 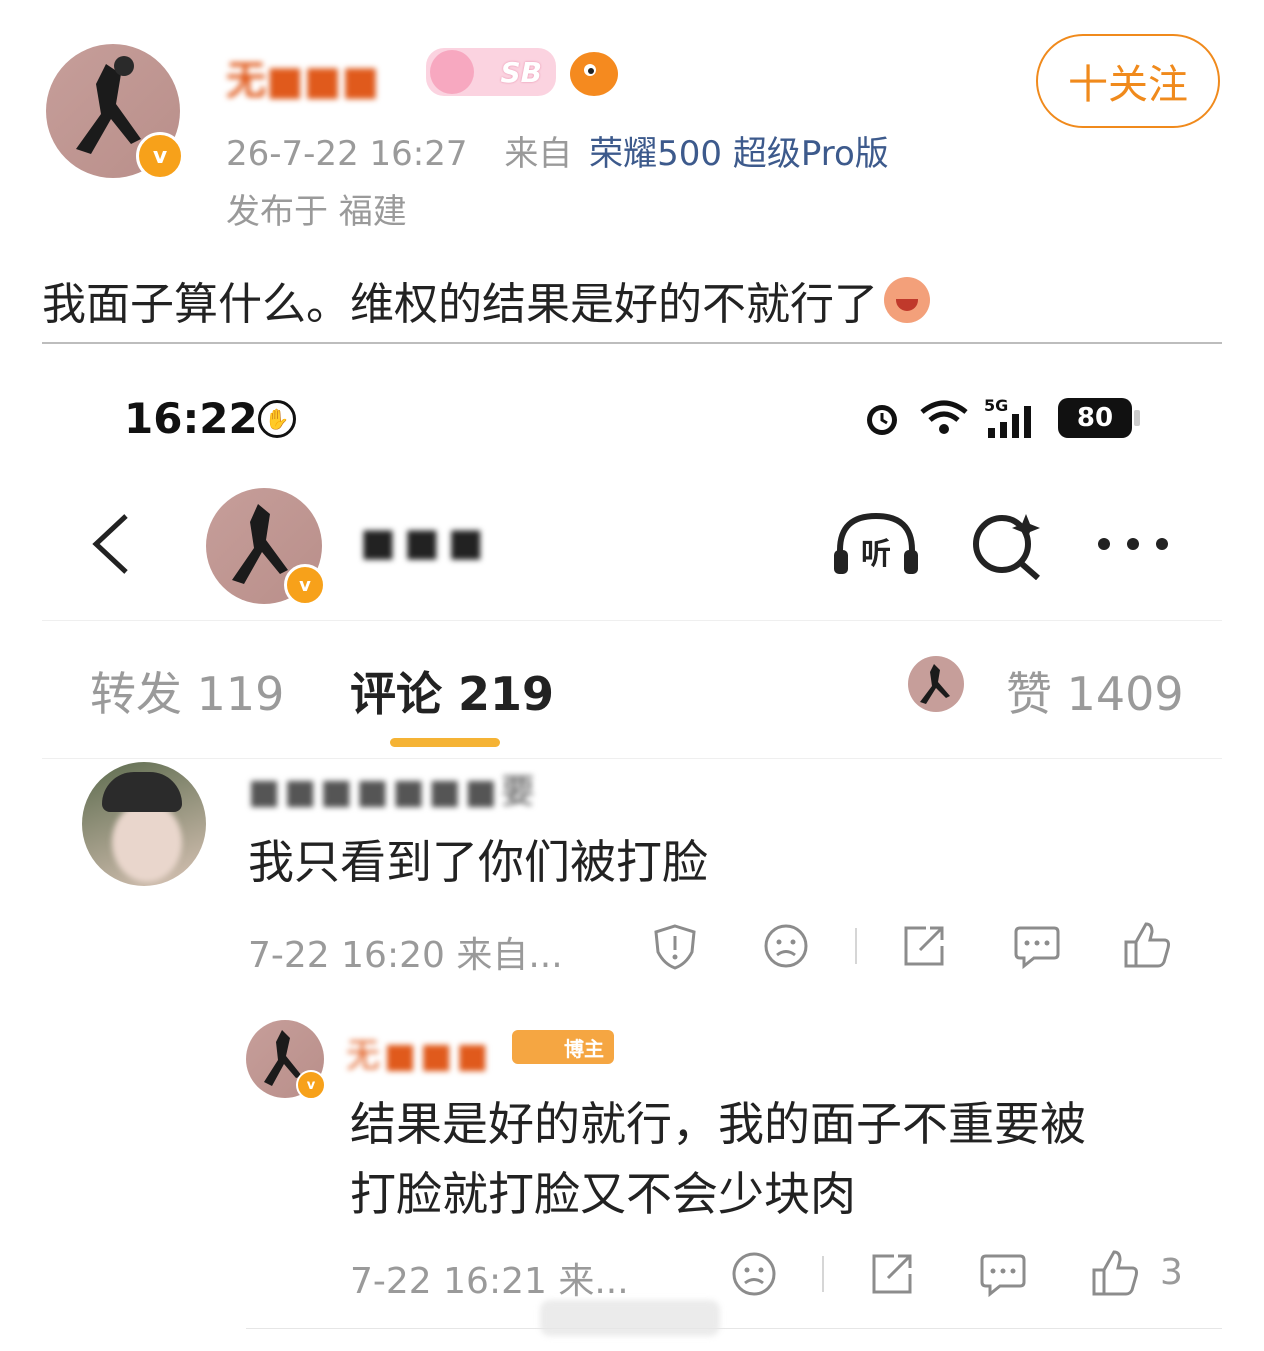 What do you see at coordinates (876, 554) in the screenshot?
I see `svg-text: 听` at bounding box center [876, 554].